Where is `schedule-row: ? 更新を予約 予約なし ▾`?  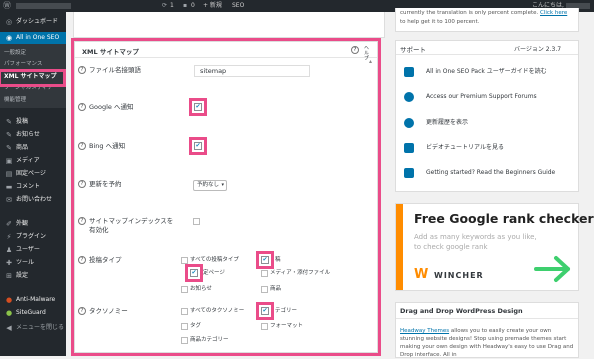 schedule-row: ? 更新を予約 予約なし ▾ is located at coordinates (227, 200).